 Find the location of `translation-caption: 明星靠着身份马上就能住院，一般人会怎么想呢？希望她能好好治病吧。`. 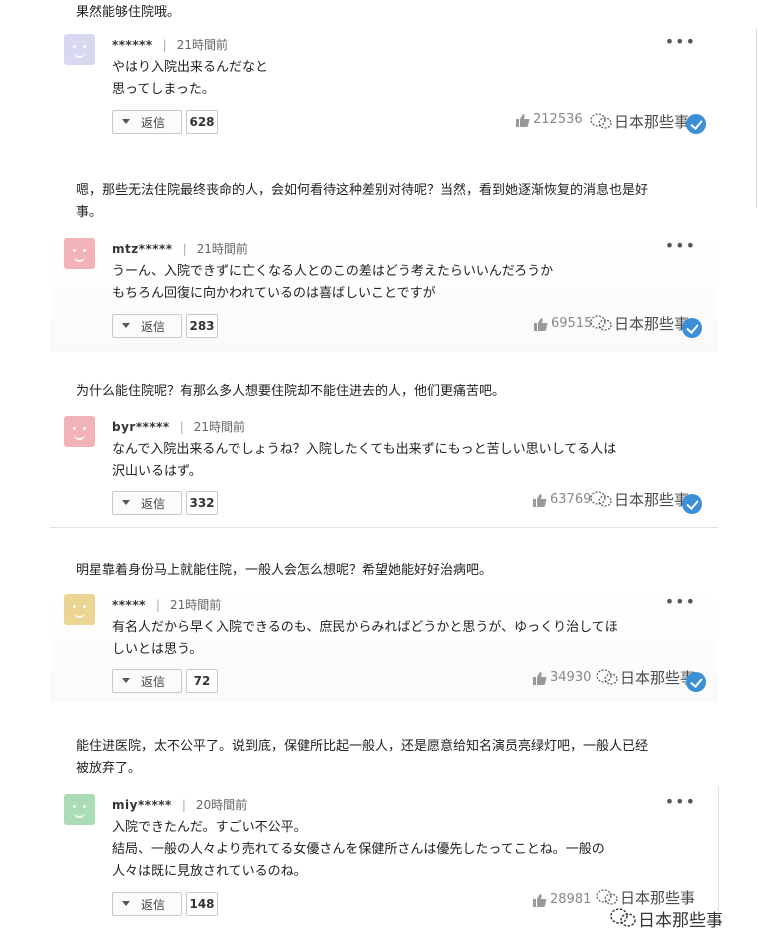

translation-caption: 明星靠着身份马上就能住院，一般人会怎么想呢？希望她能好好治病吧。 is located at coordinates (284, 570).